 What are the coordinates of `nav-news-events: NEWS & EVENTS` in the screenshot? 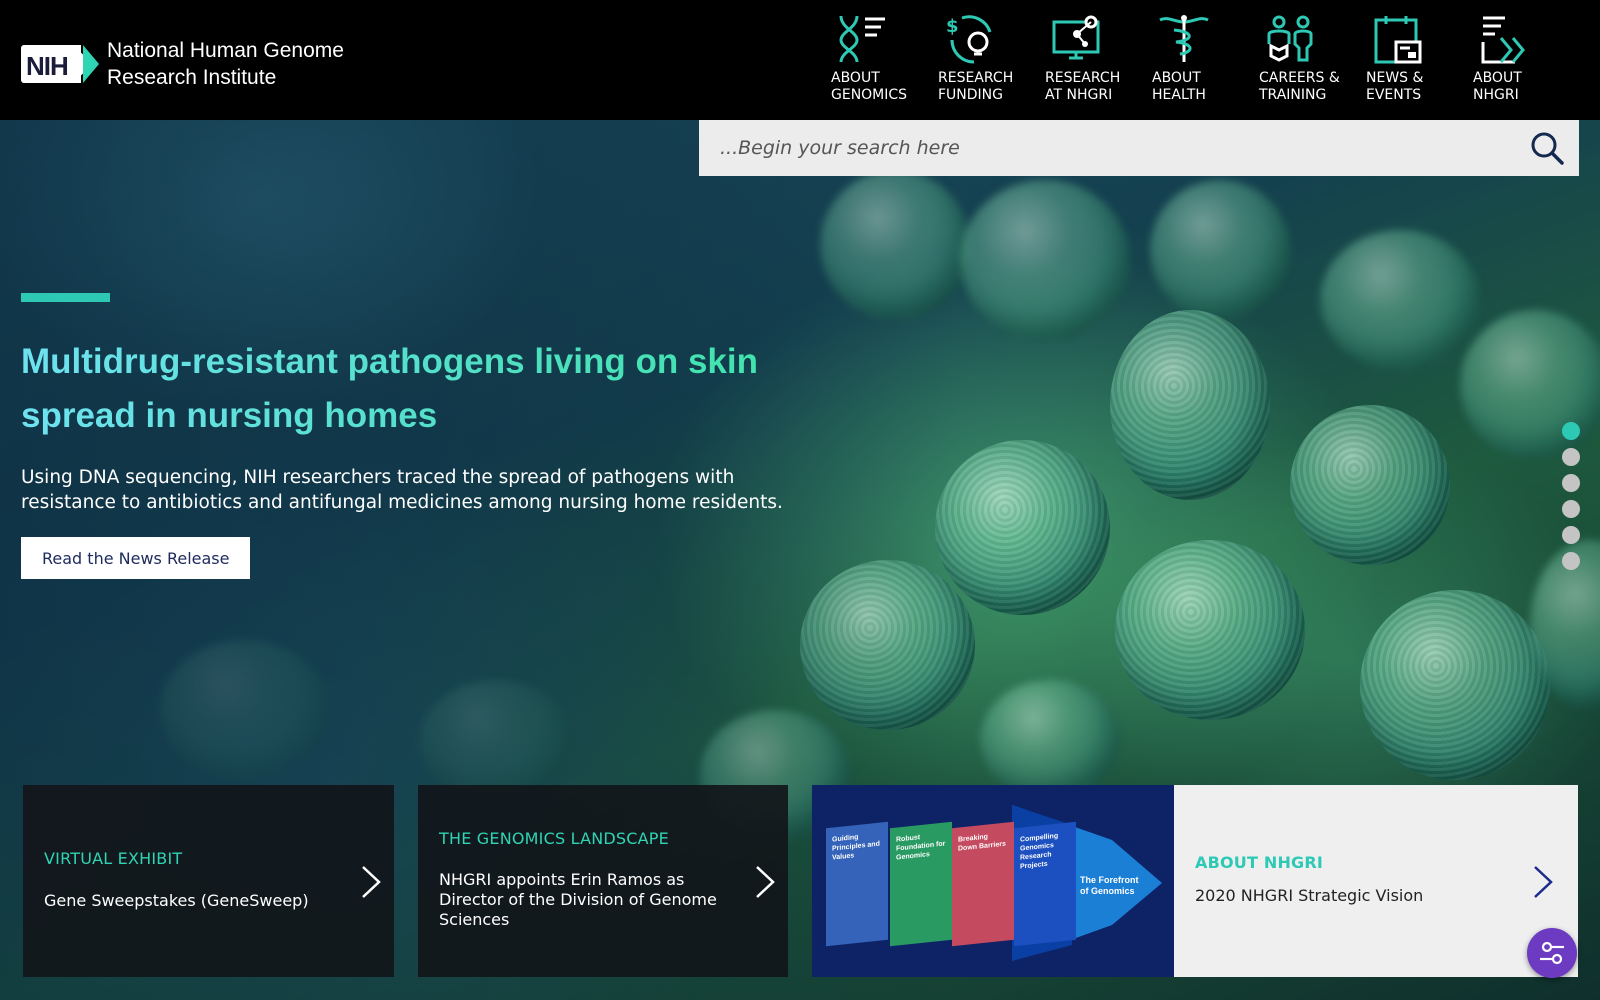 It's located at (1411, 59).